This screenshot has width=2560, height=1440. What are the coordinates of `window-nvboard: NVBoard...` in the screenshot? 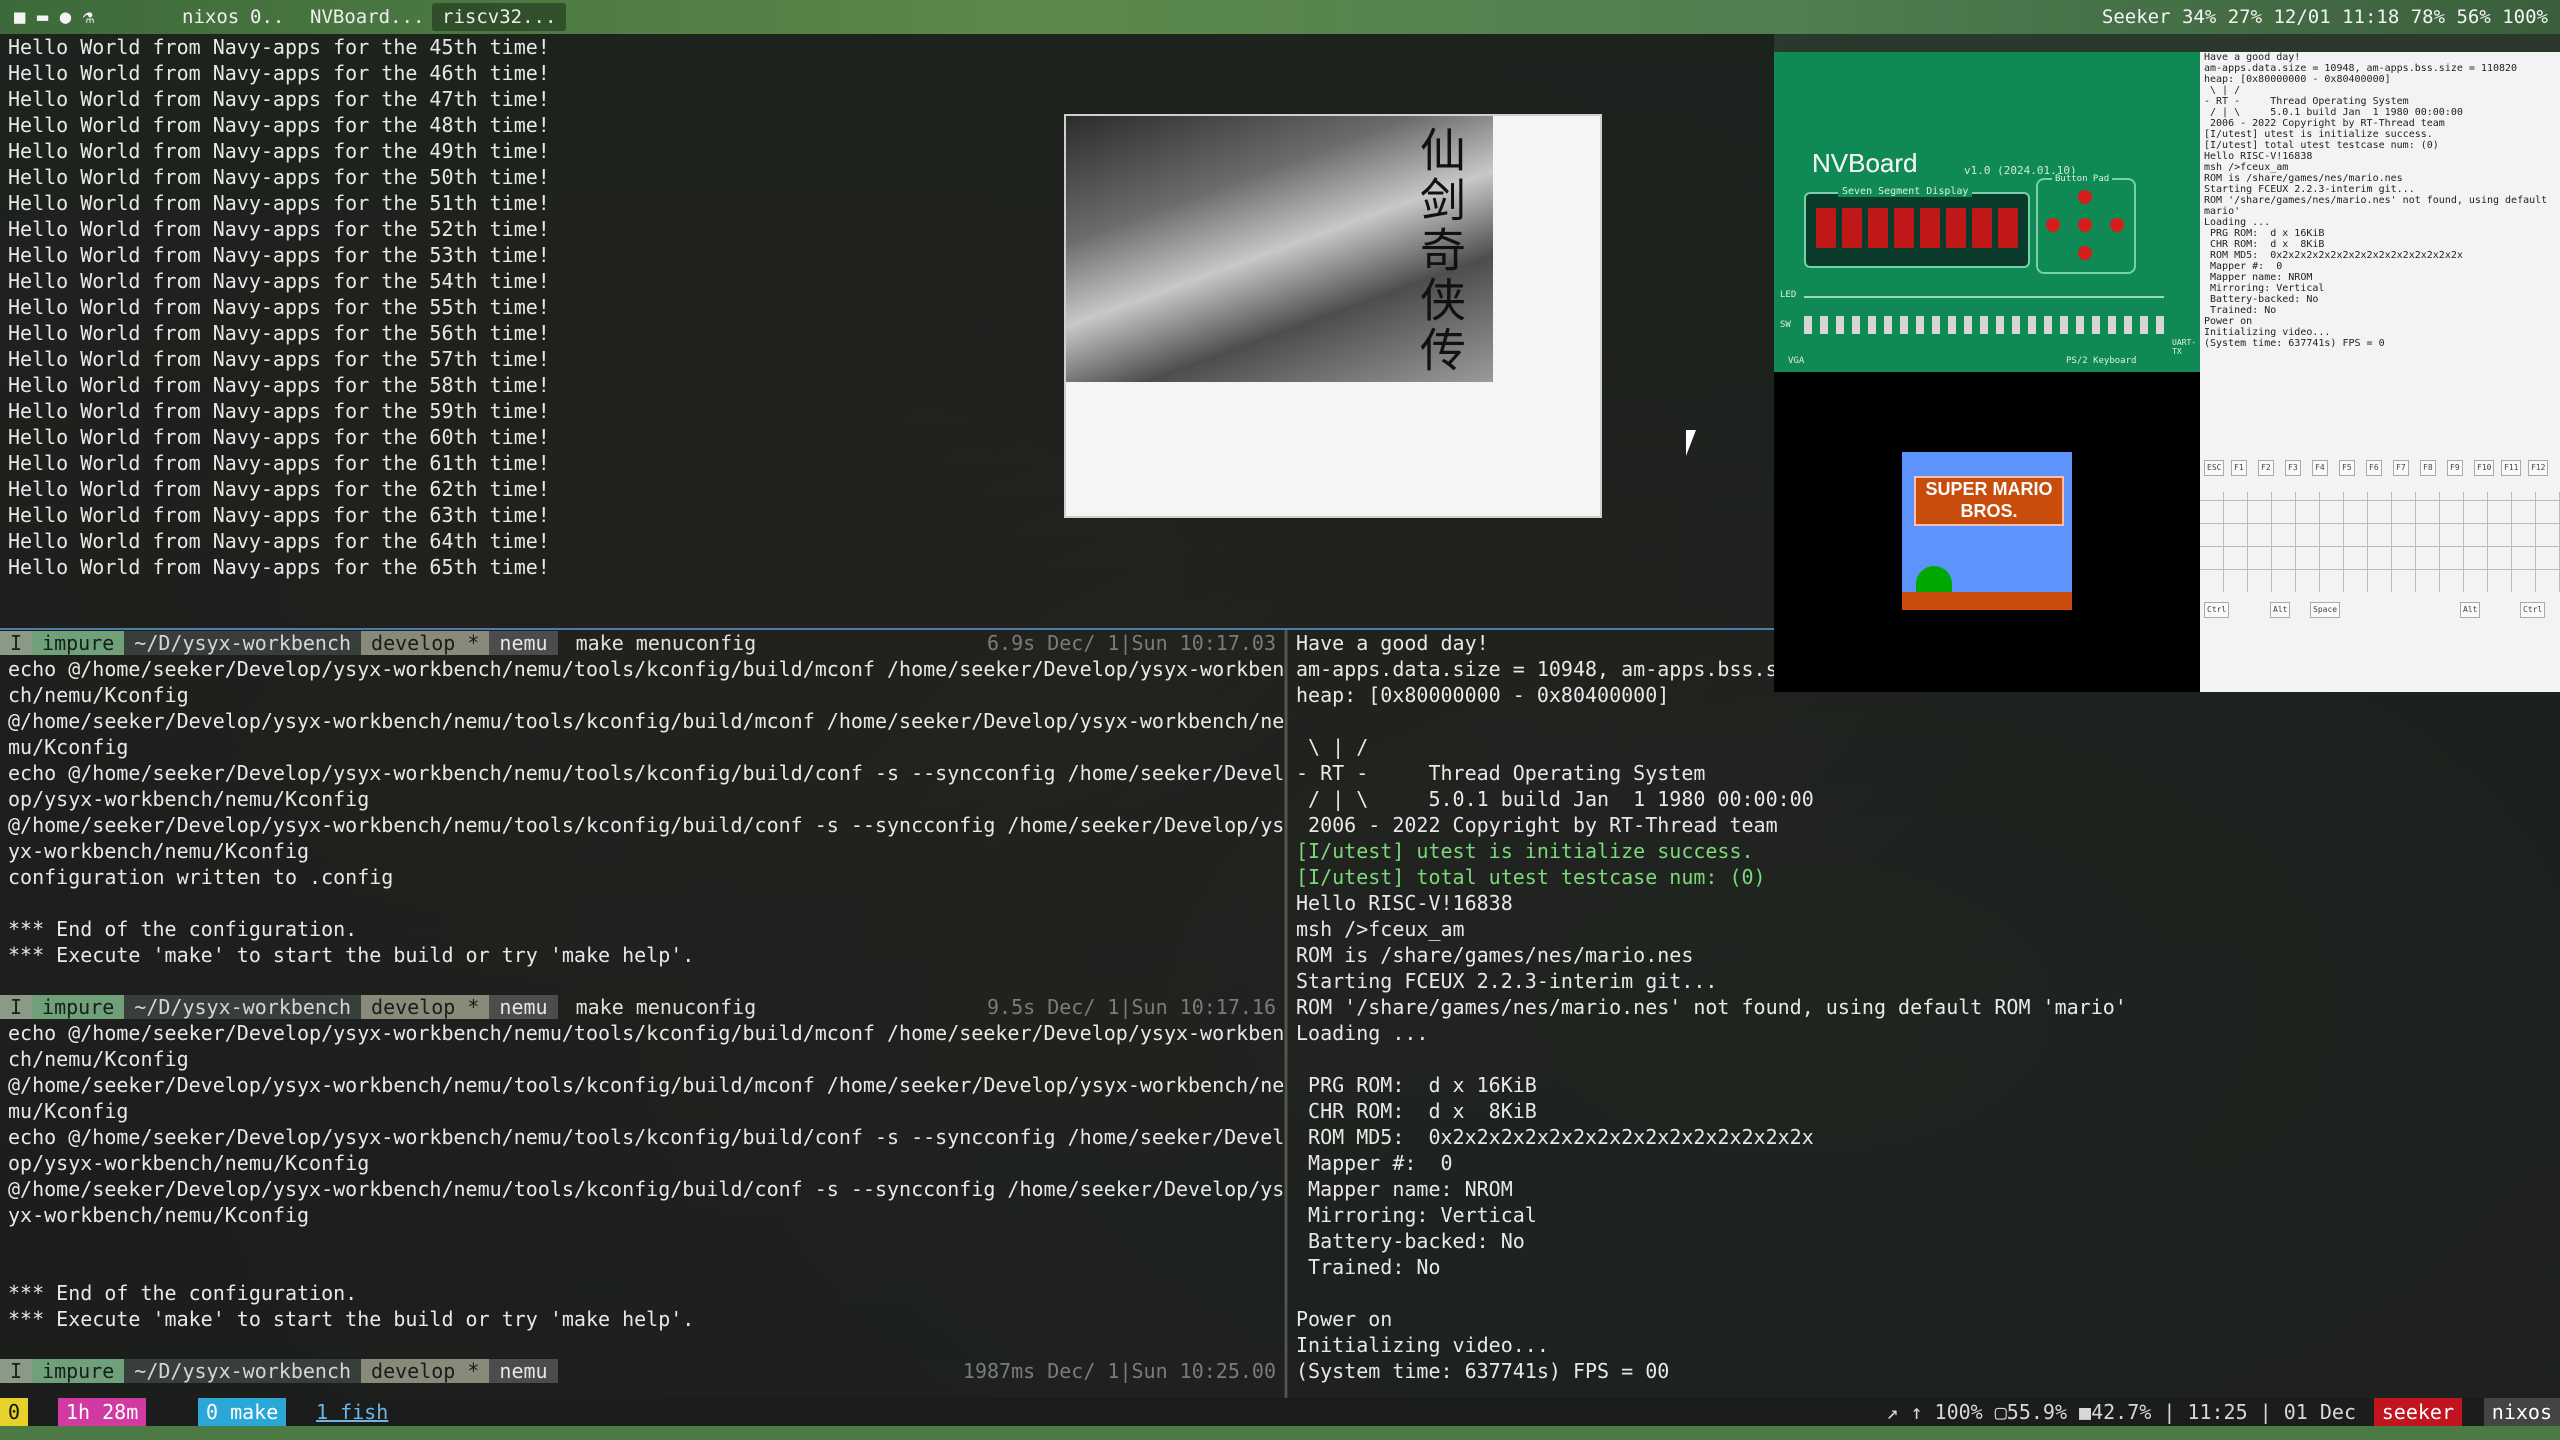 It's located at (367, 17).